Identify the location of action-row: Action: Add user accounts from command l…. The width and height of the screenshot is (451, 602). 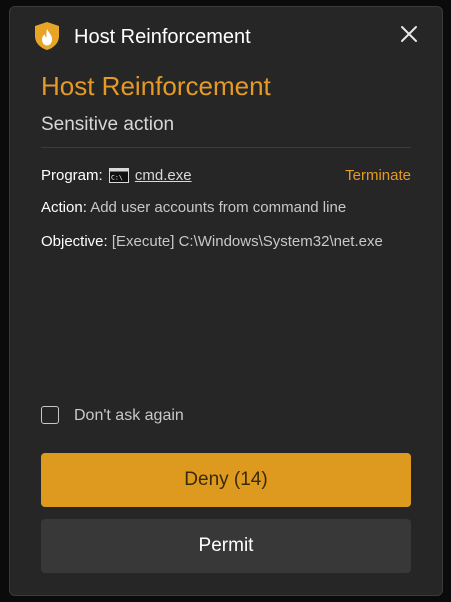
(231, 208).